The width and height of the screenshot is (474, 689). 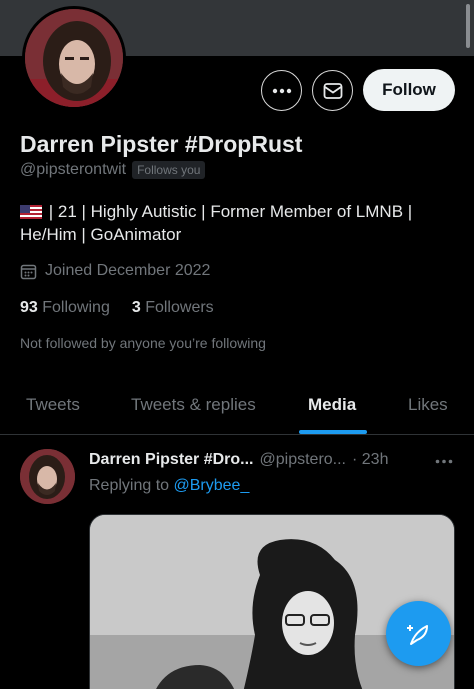 I want to click on followers-label: Followers, so click(x=179, y=307).